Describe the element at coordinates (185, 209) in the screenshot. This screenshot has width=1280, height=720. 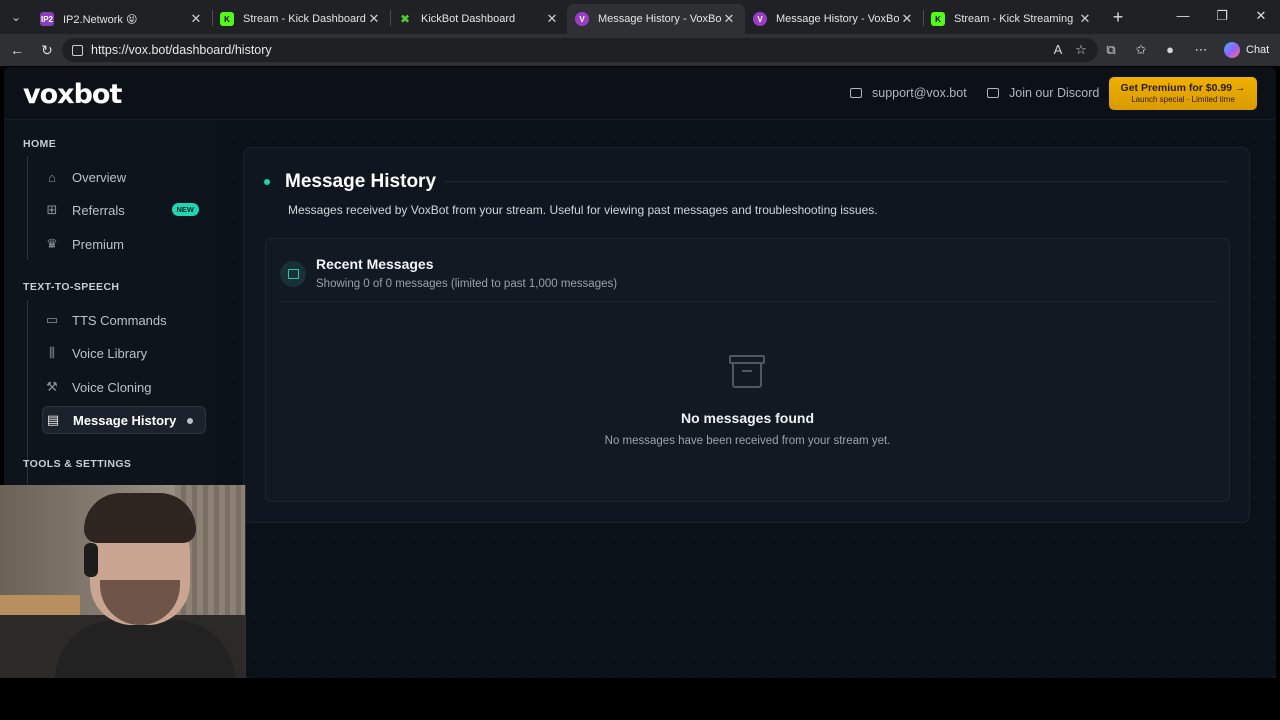
I see `new-badge: NEW` at that location.